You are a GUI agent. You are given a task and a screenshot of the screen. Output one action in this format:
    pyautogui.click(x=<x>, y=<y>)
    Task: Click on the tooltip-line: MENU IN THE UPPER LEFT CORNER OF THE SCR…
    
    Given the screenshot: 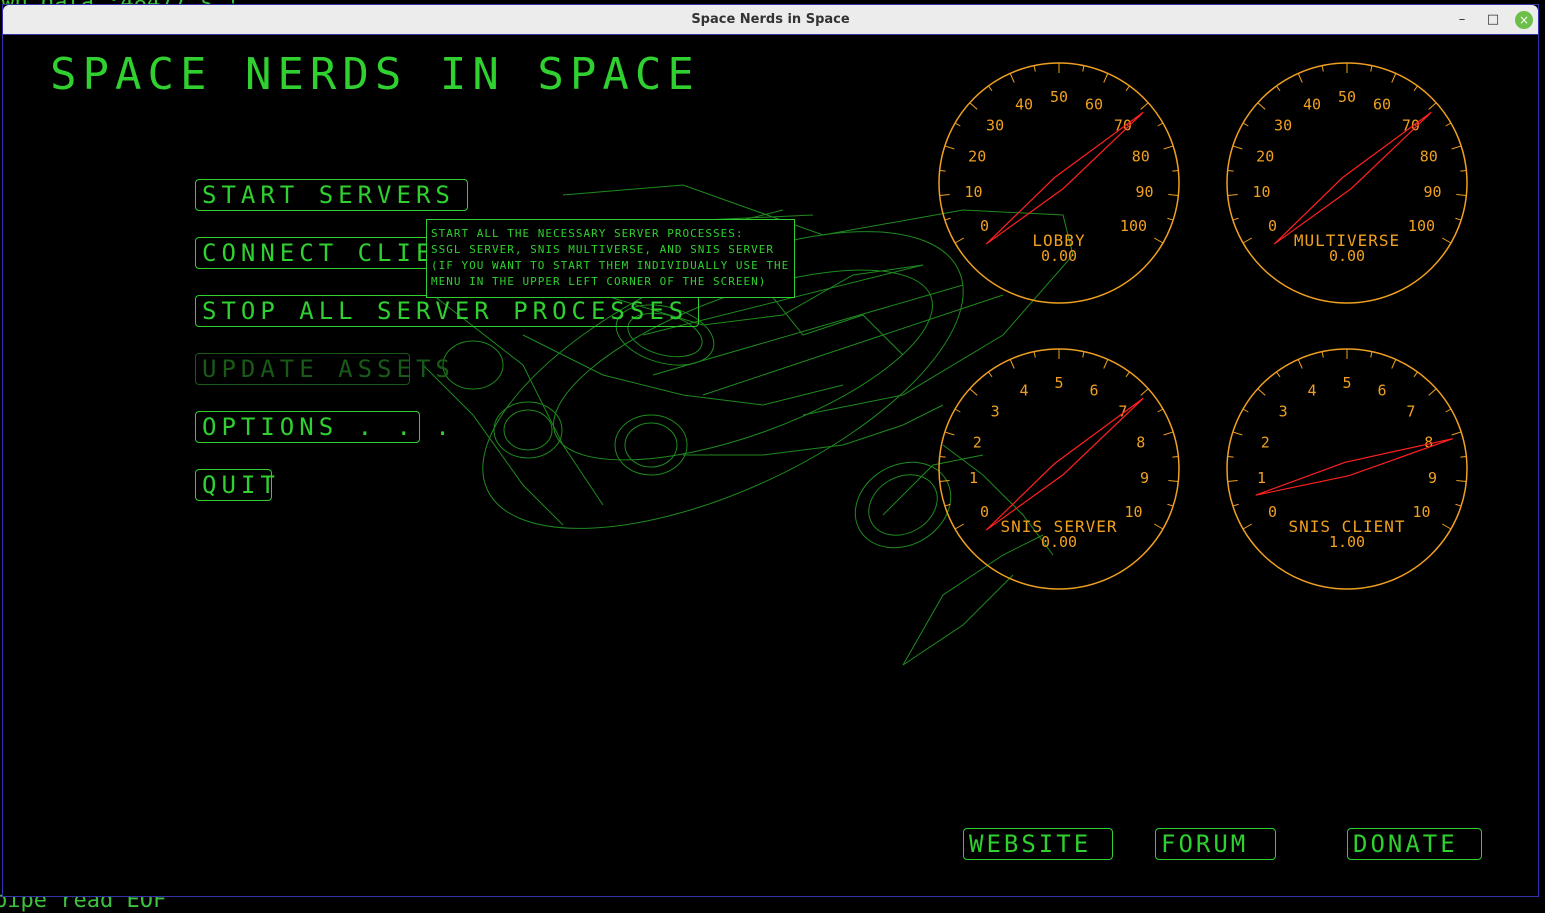 What is the action you would take?
    pyautogui.click(x=599, y=281)
    